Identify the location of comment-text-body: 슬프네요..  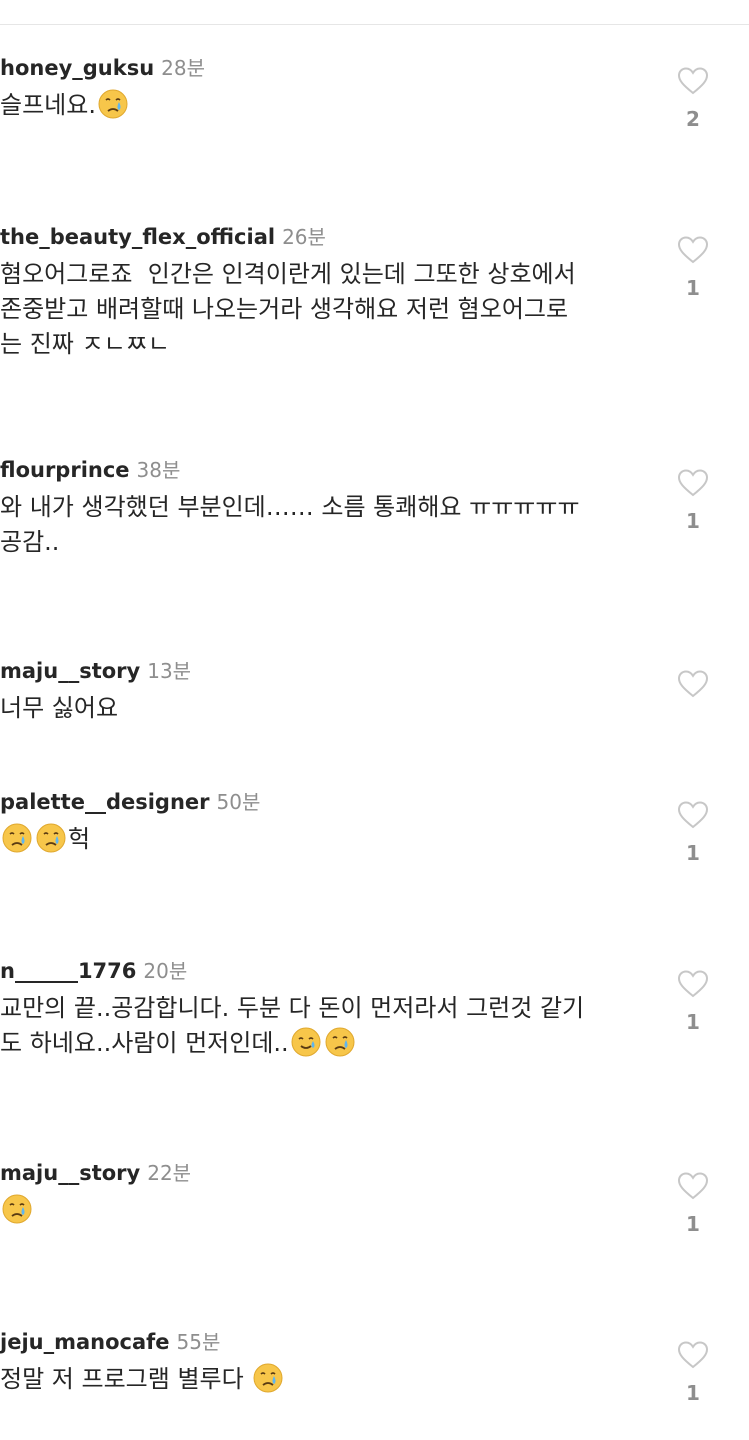
(48, 105).